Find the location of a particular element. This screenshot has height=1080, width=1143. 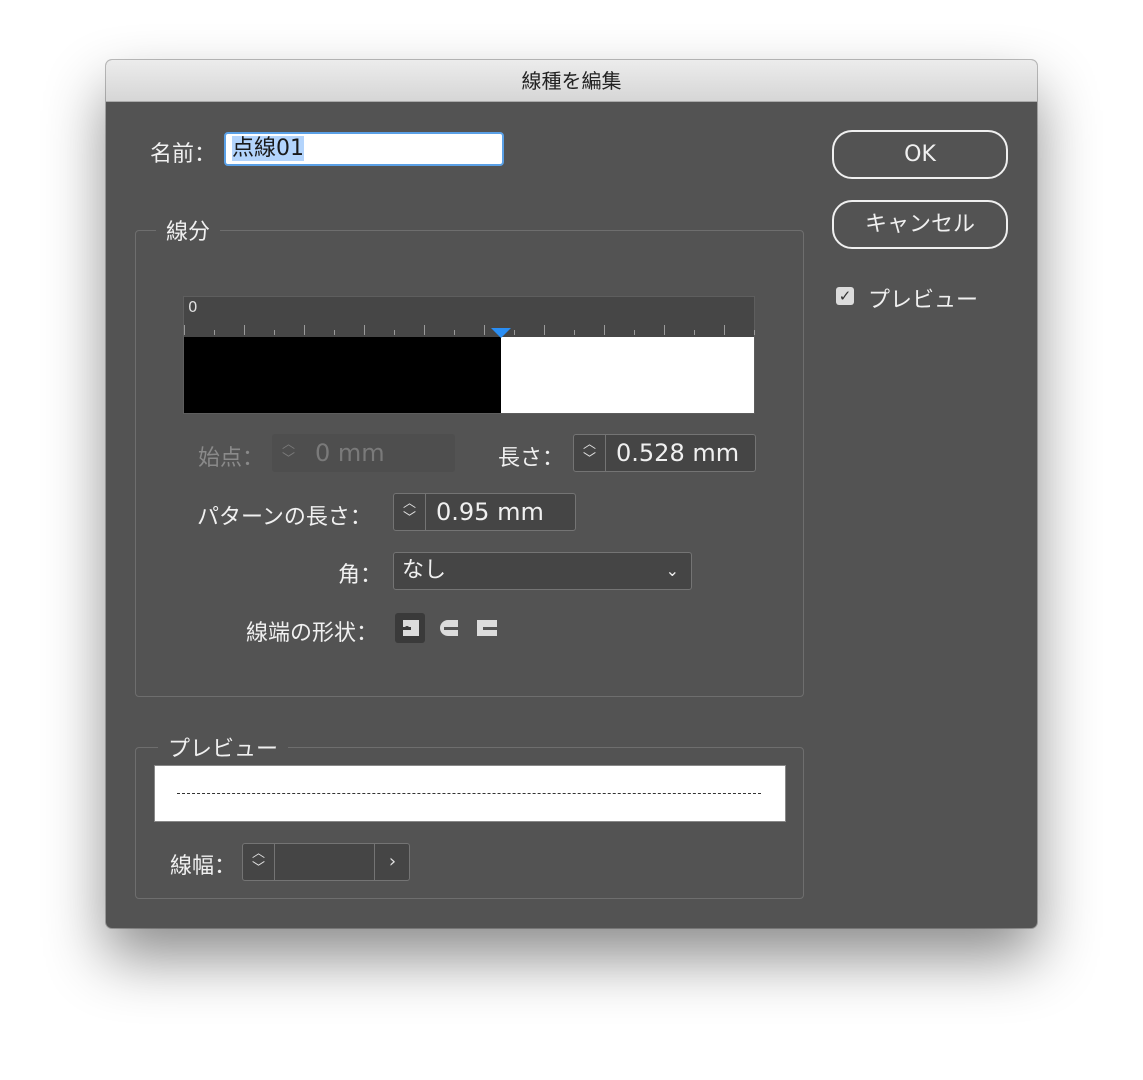

stroke-width-field: ︿ ﹀ › is located at coordinates (326, 862).